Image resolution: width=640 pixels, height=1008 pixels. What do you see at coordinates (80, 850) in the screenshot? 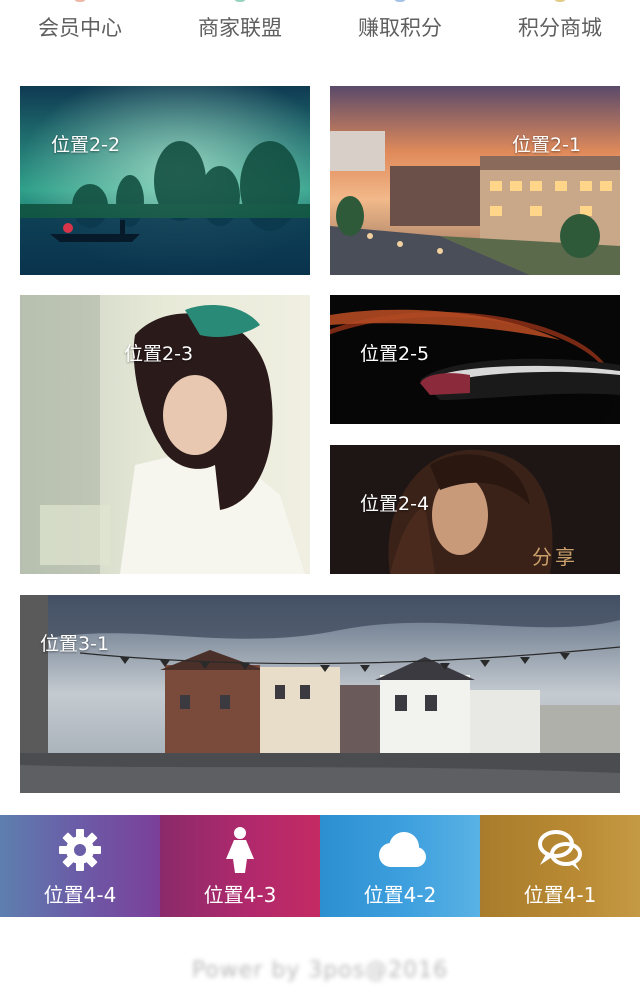
I see `gear-icon` at bounding box center [80, 850].